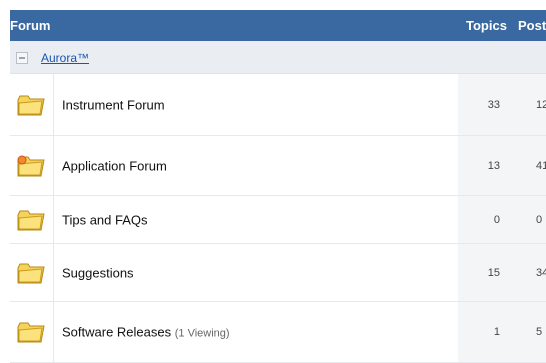 The image size is (546, 363). I want to click on column-forum: Forum, so click(30, 25).